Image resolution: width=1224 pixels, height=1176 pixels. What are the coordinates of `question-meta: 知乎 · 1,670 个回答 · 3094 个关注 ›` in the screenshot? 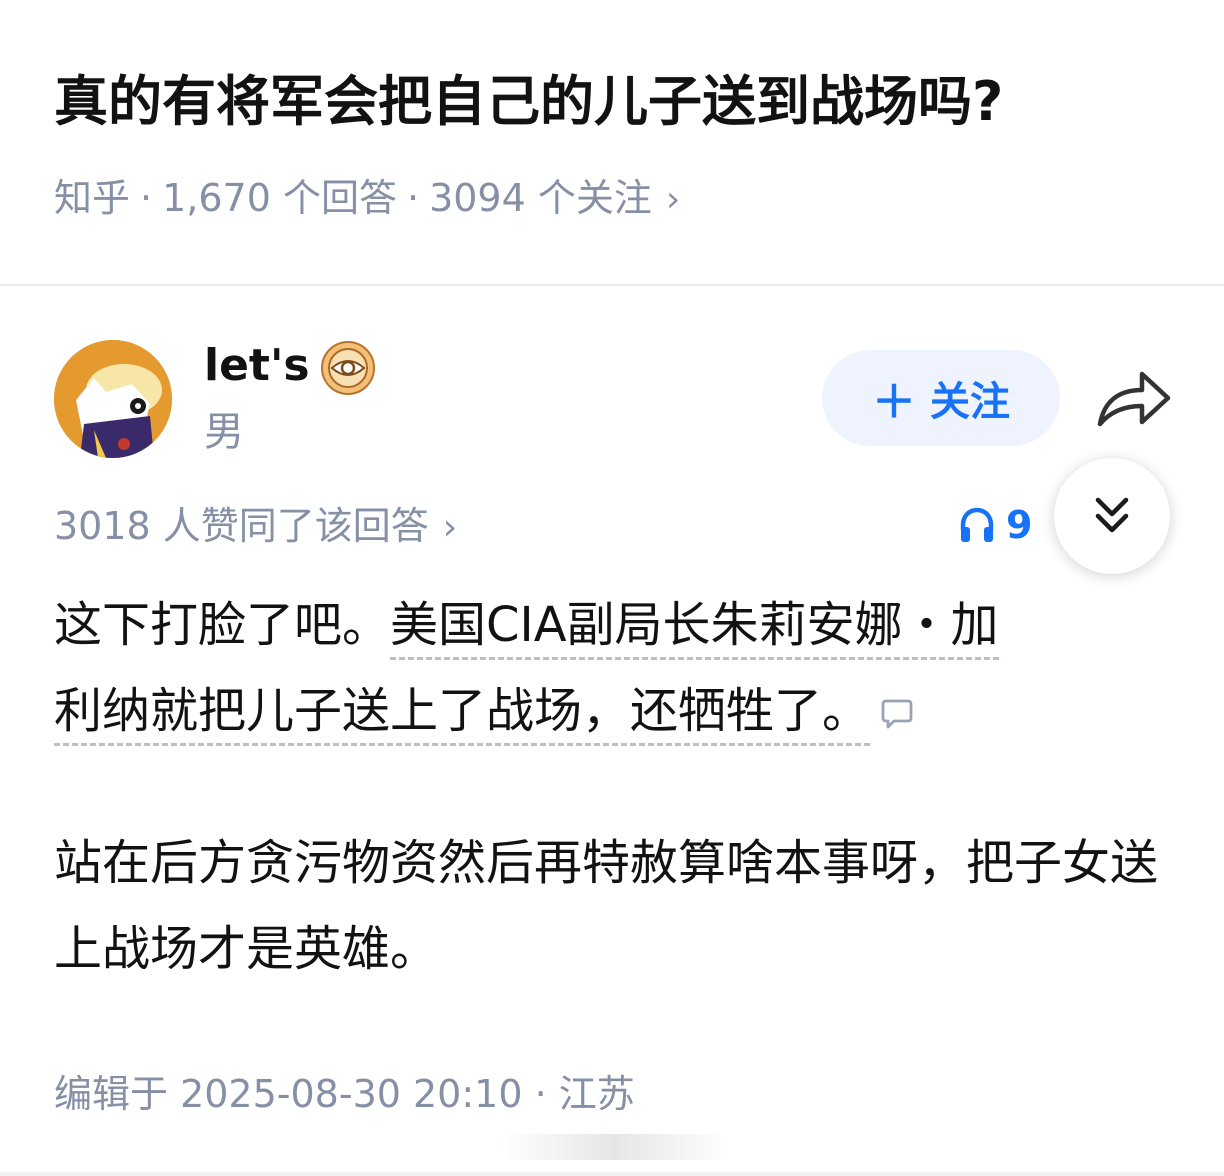 It's located at (367, 199).